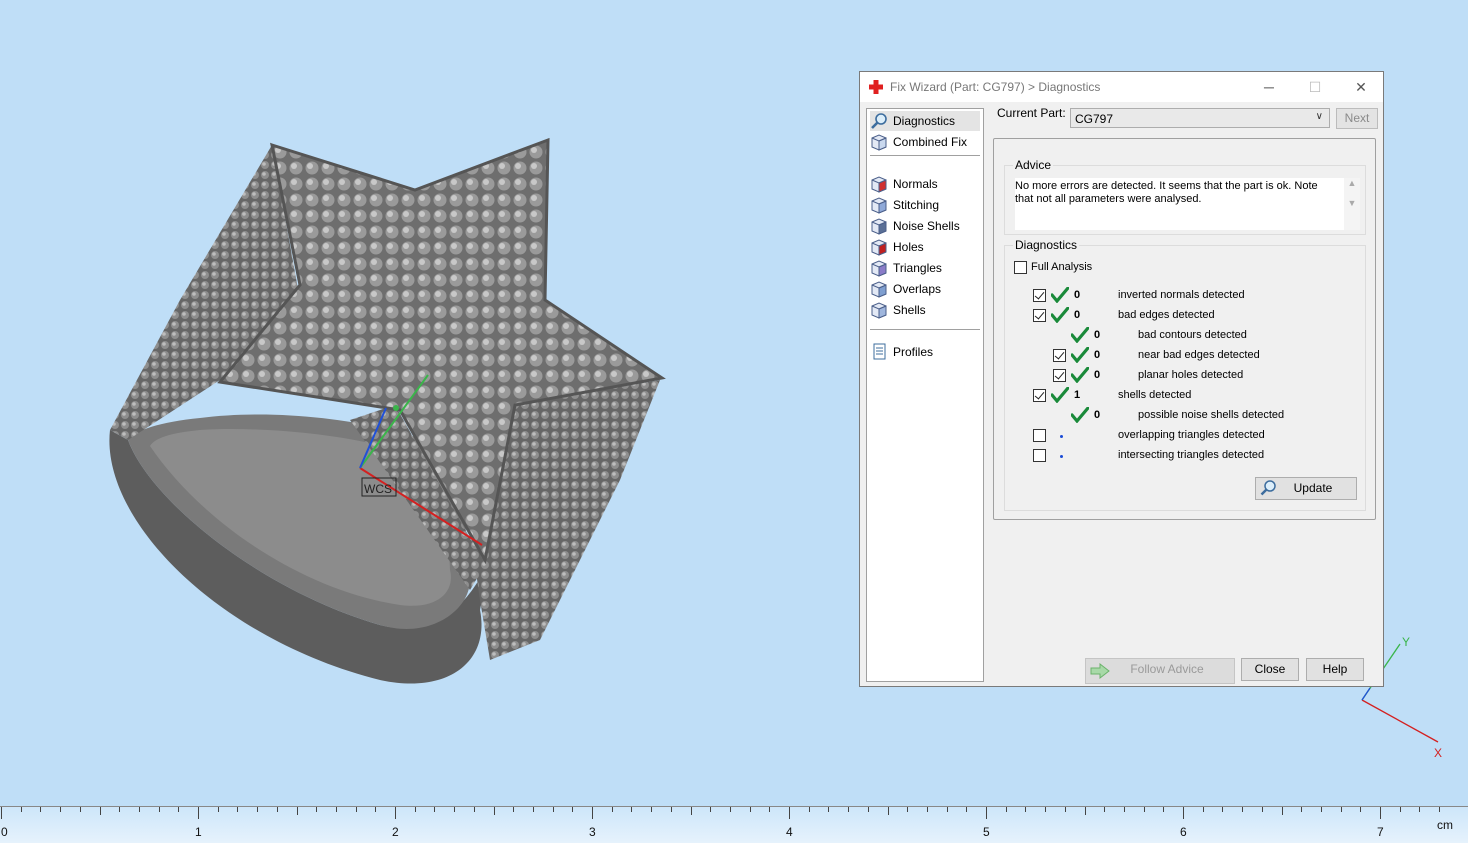 The height and width of the screenshot is (843, 1468). Describe the element at coordinates (1357, 118) in the screenshot. I see `next-button: Next` at that location.